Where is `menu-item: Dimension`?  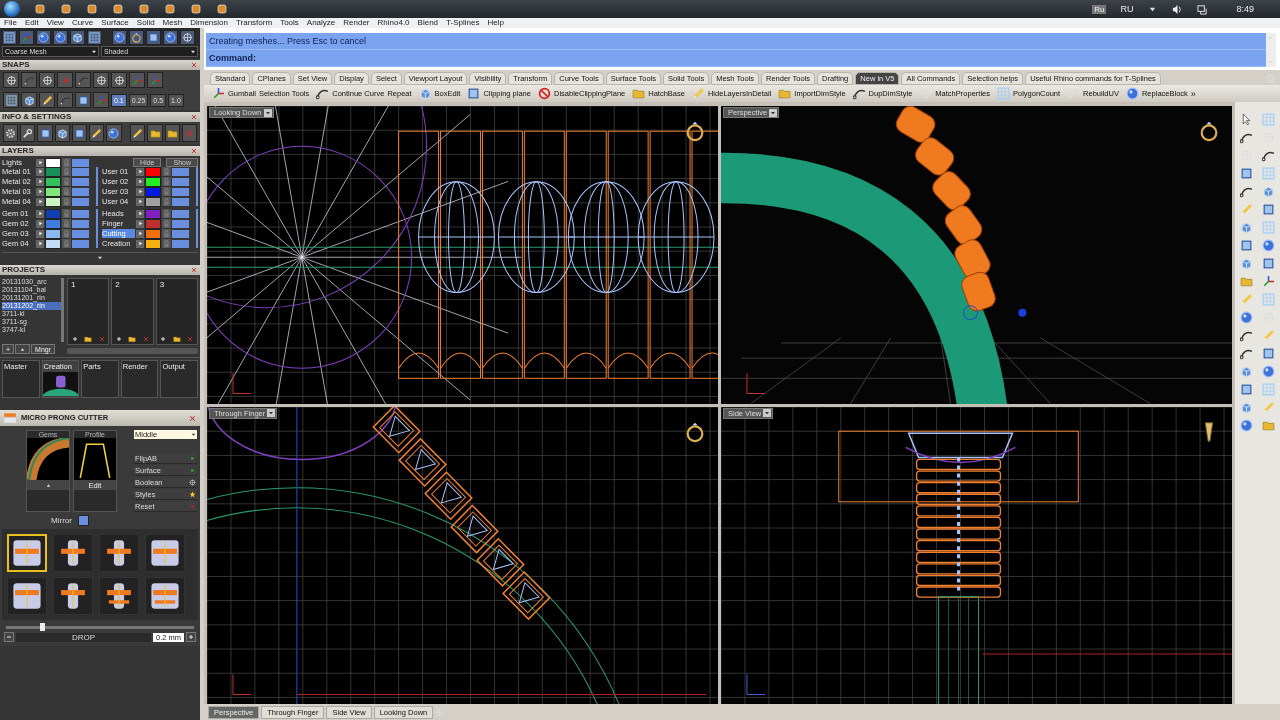 menu-item: Dimension is located at coordinates (209, 23).